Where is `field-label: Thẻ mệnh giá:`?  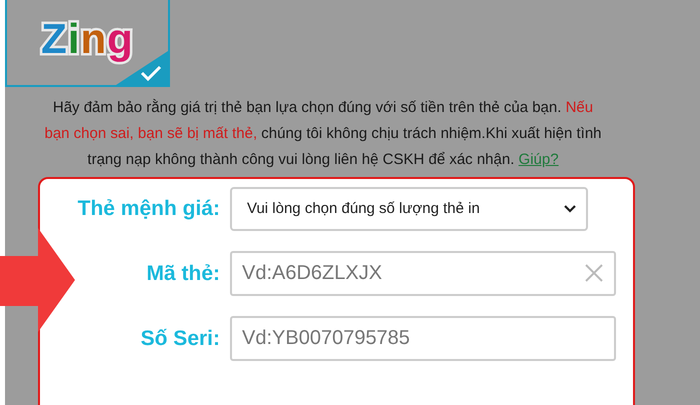
field-label: Thẻ mệnh giá: is located at coordinates (148, 209).